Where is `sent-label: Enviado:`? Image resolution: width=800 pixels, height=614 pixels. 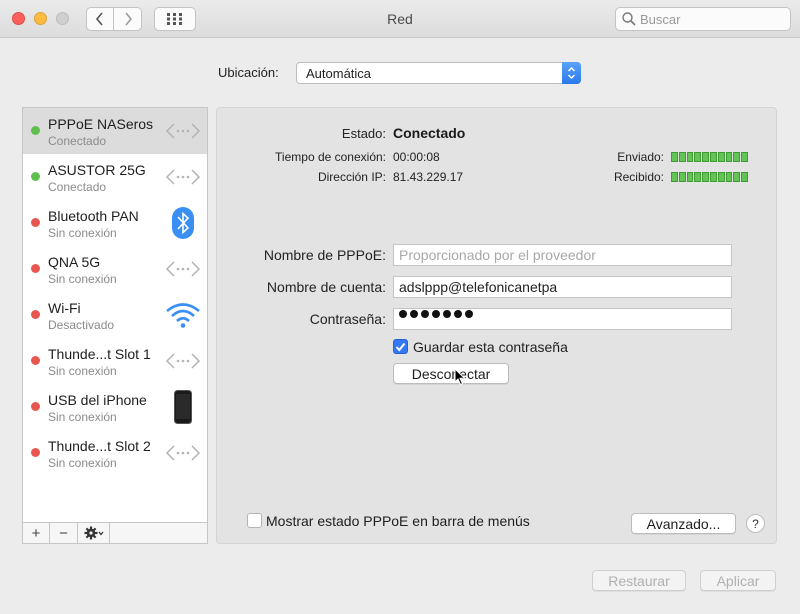
sent-label: Enviado: is located at coordinates (640, 157).